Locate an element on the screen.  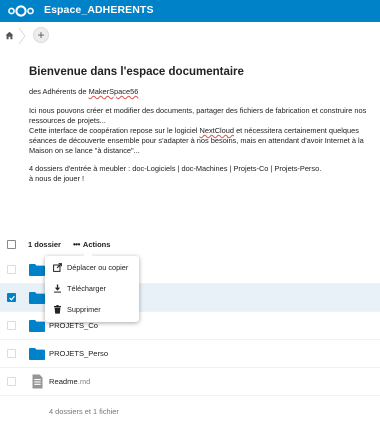
file-row: Readme.md is located at coordinates (190, 382).